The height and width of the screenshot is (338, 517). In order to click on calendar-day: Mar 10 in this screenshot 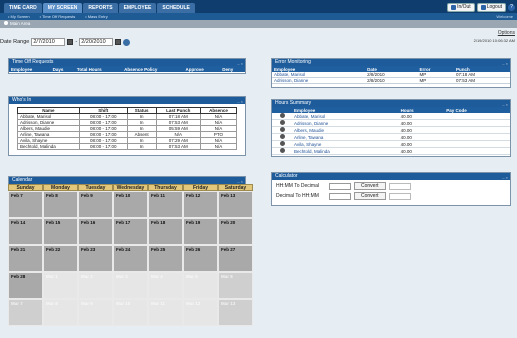, I will do `click(130, 312)`.